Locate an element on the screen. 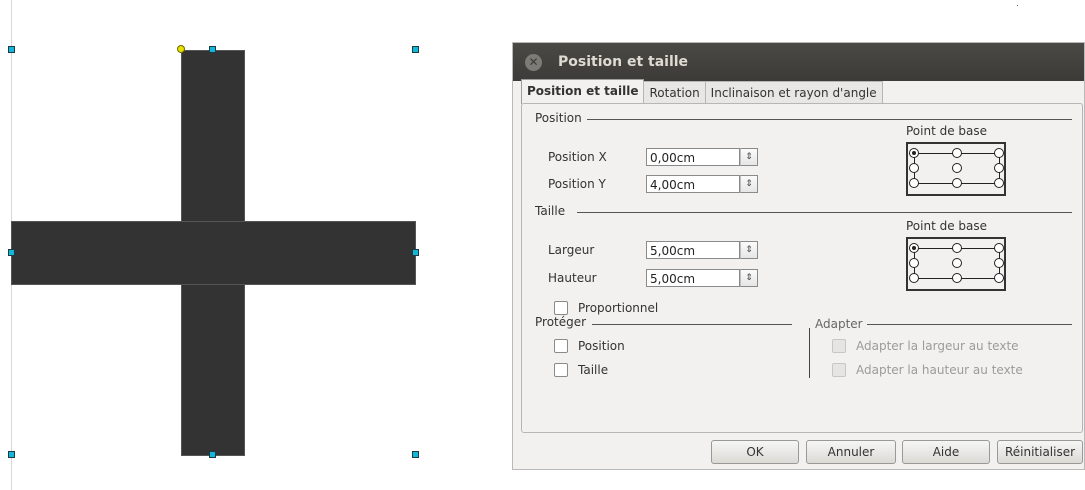  resize-handle-middle-right is located at coordinates (415, 252).